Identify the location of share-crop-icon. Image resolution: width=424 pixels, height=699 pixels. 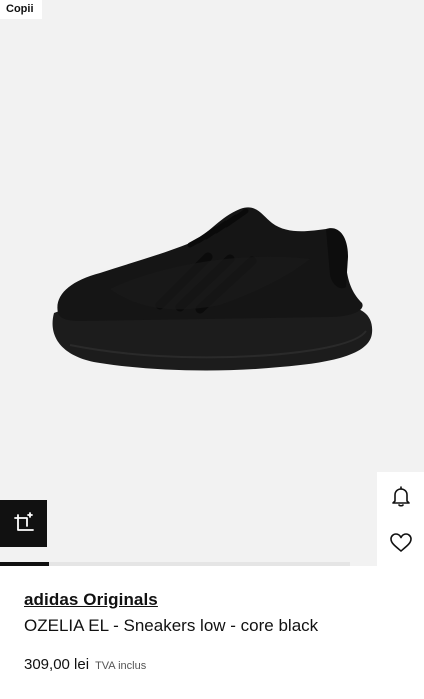
(23, 521).